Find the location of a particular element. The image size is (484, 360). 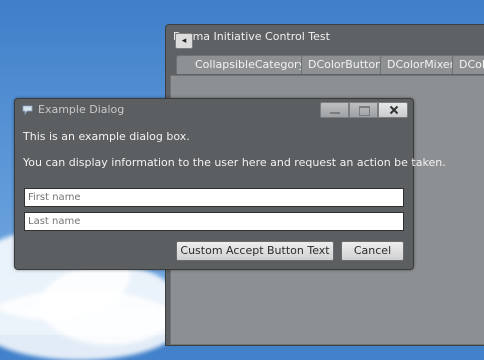

first-name-field is located at coordinates (214, 197).